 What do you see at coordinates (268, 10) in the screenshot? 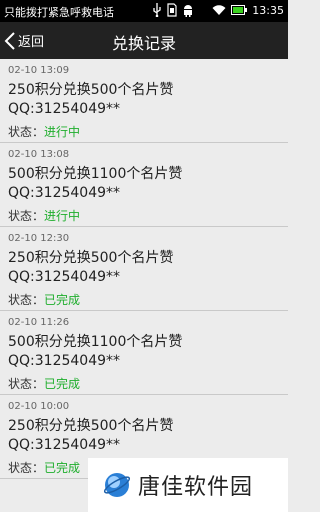
I see `clock: 13:35` at bounding box center [268, 10].